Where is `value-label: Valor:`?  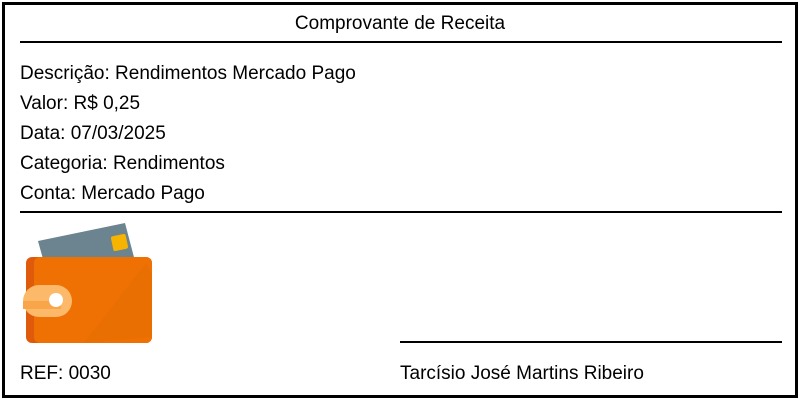 value-label: Valor: is located at coordinates (44, 103).